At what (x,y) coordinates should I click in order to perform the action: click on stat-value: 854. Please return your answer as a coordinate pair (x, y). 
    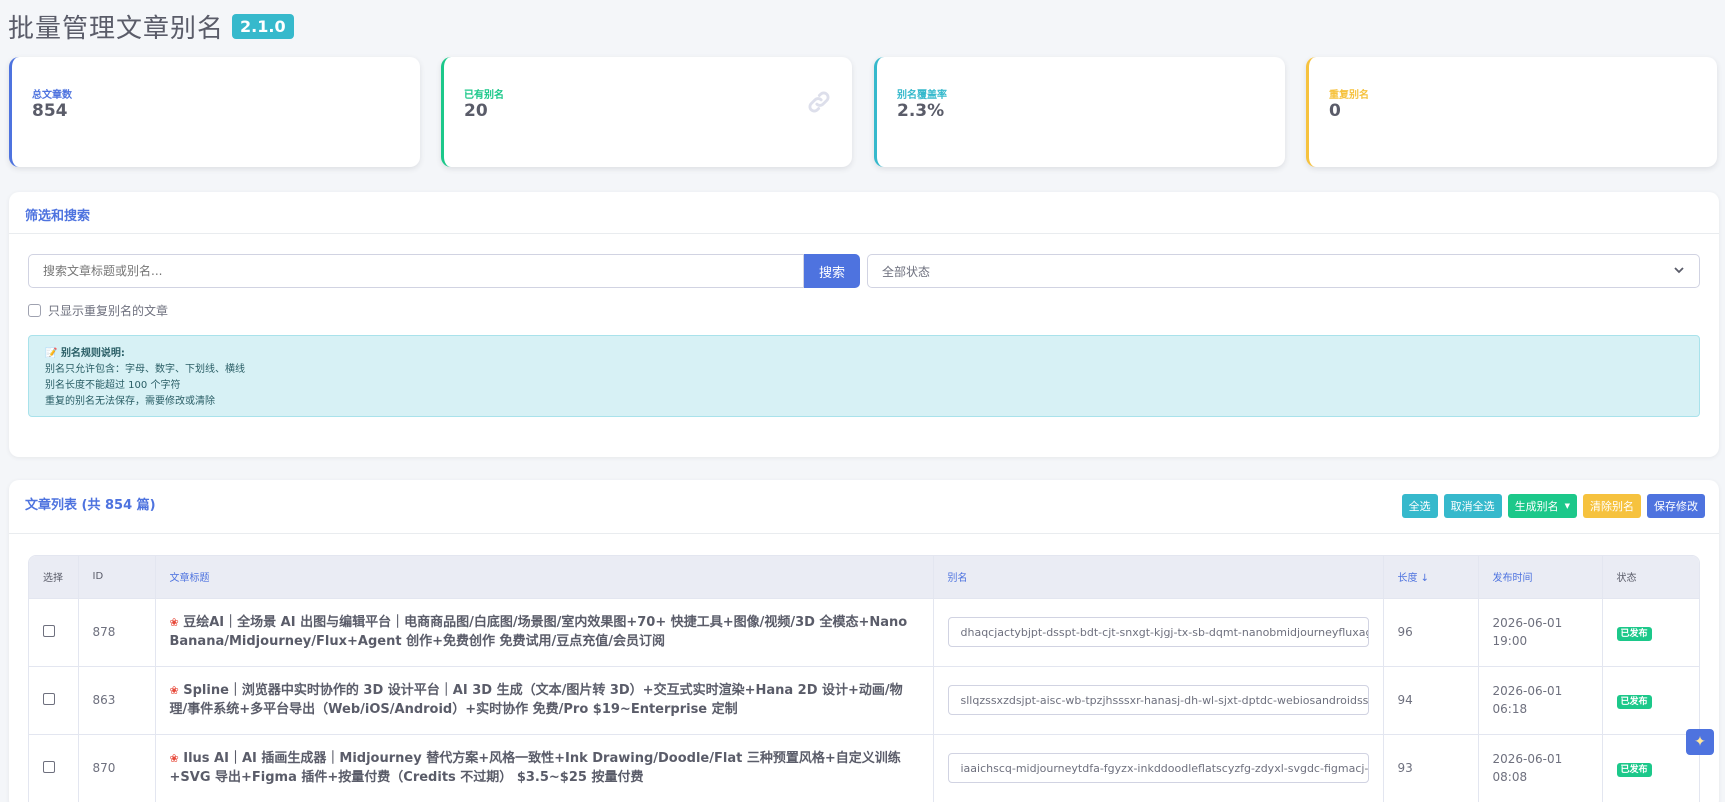
    Looking at the image, I should click on (50, 111).